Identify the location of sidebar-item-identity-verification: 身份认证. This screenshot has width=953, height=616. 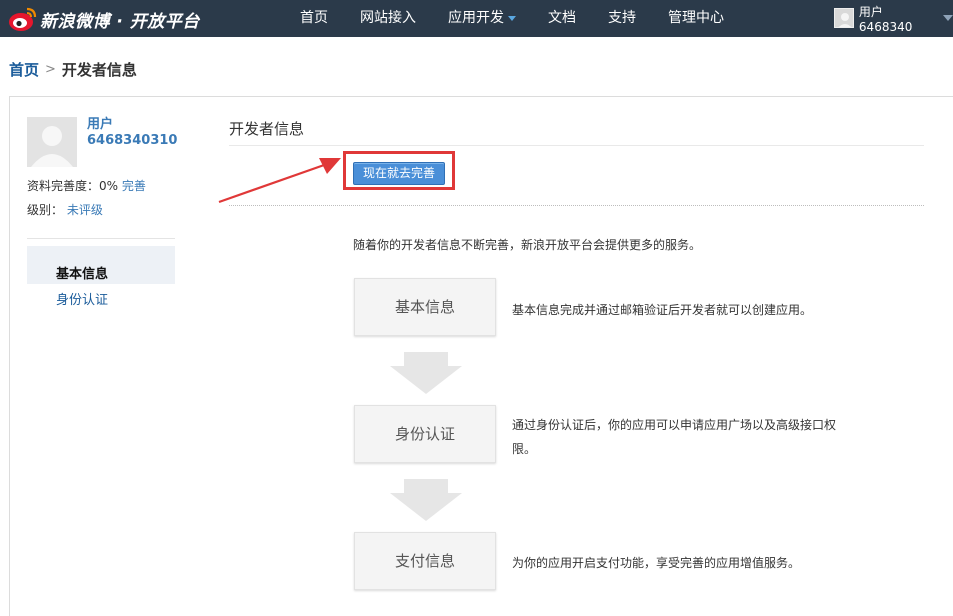
(82, 298).